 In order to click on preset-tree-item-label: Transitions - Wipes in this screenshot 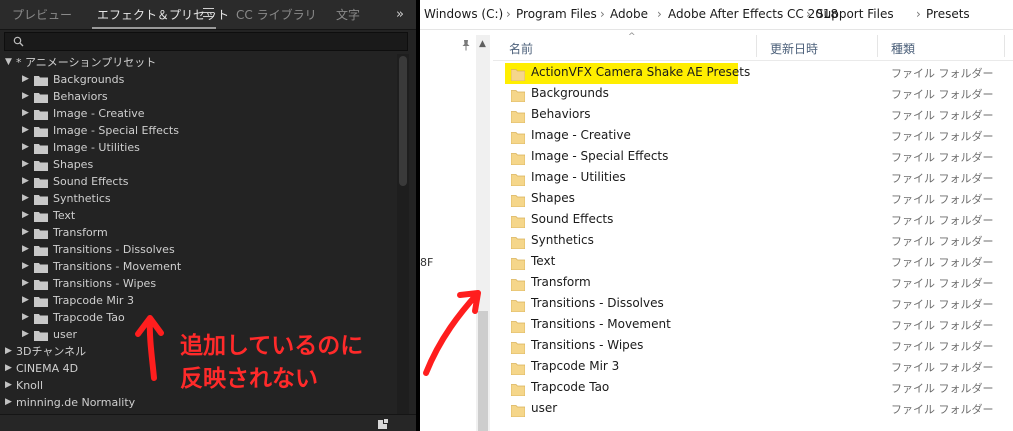, I will do `click(105, 283)`.